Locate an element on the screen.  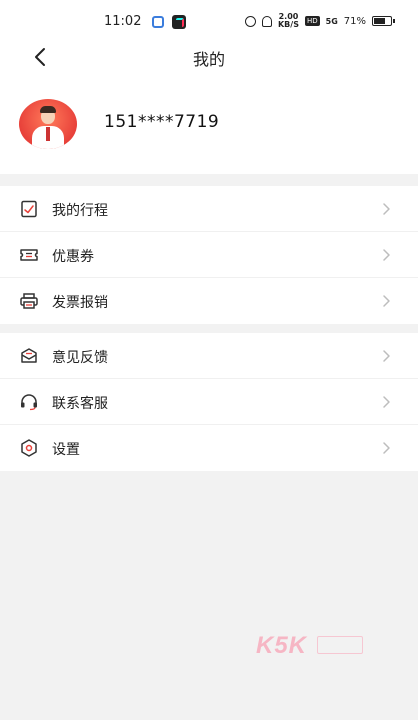
battery-fill is located at coordinates (380, 21).